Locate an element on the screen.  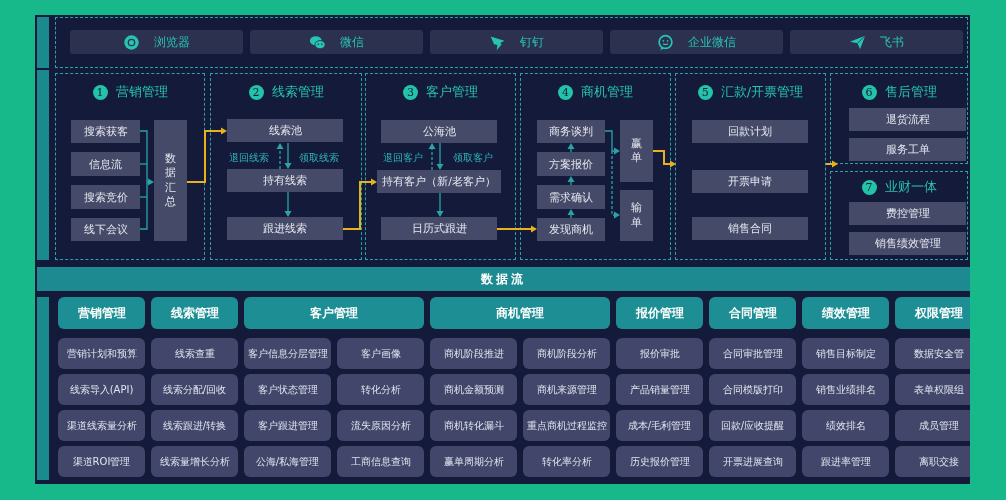
ring-icon is located at coordinates (131, 42).